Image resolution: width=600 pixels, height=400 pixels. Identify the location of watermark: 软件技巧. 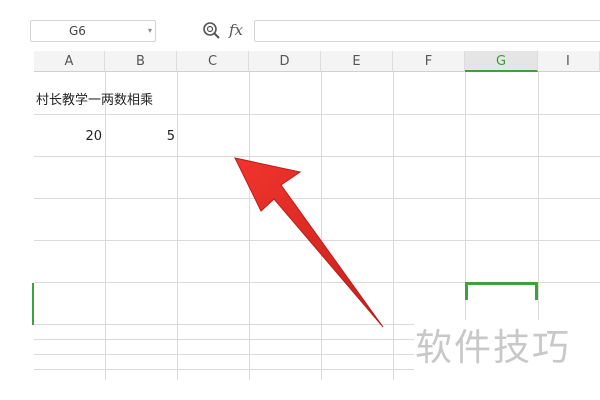
(493, 347).